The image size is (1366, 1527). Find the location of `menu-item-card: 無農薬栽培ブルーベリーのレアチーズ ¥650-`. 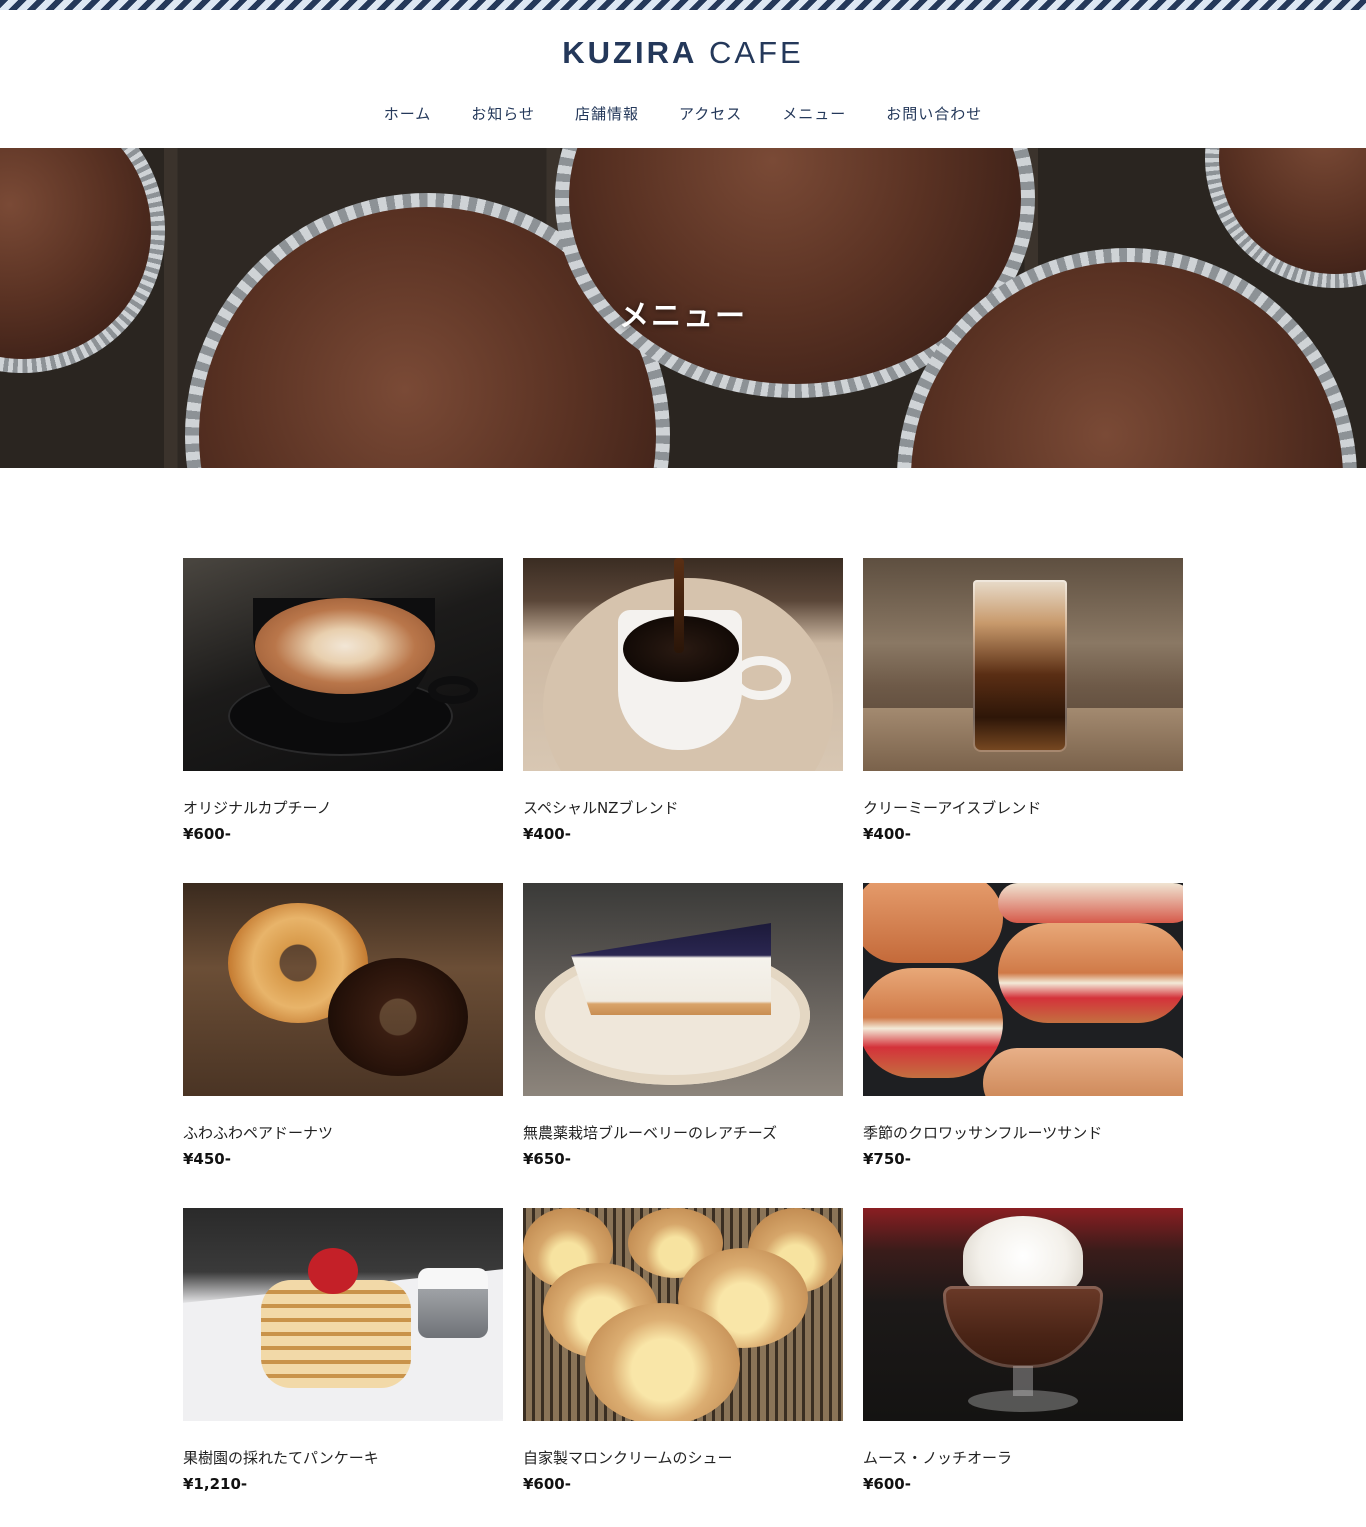

menu-item-card: 無農薬栽培ブルーベリーのレアチーズ ¥650- is located at coordinates (683, 1025).